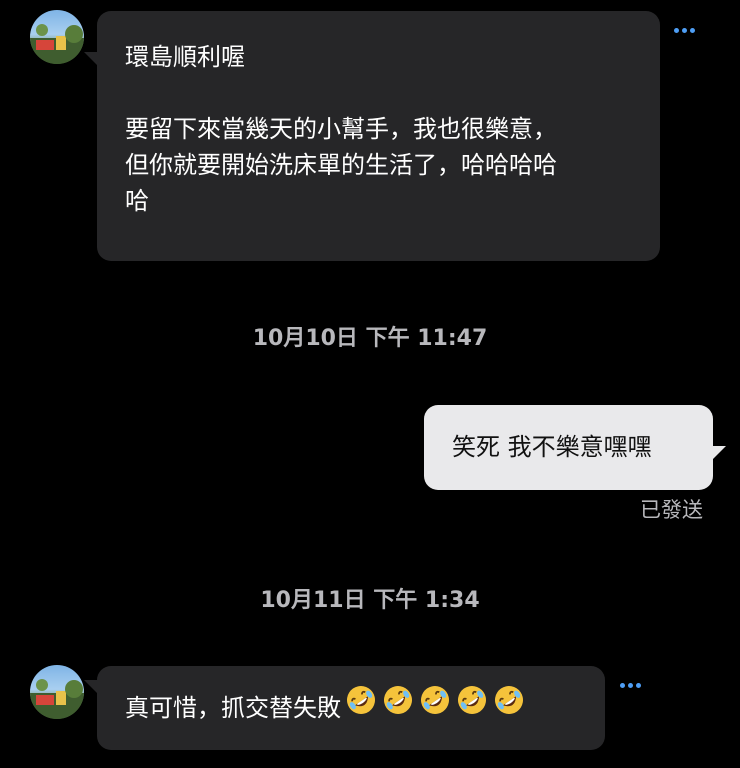  Describe the element at coordinates (552, 447) in the screenshot. I see `message-text: 笑死 我不樂意嘿嘿` at that location.